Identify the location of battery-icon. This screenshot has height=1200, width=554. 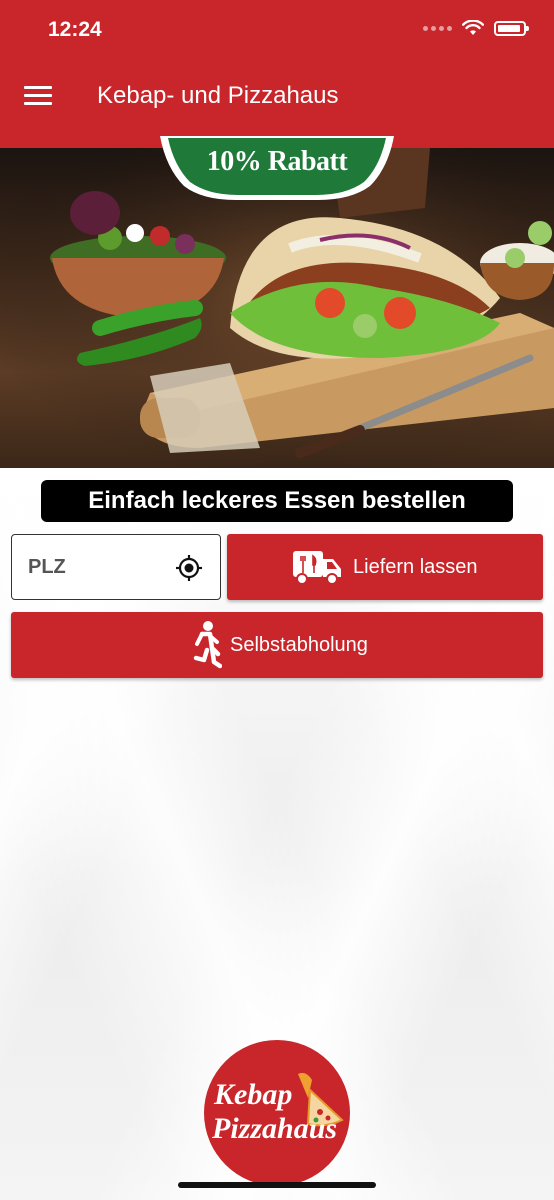
(511, 28).